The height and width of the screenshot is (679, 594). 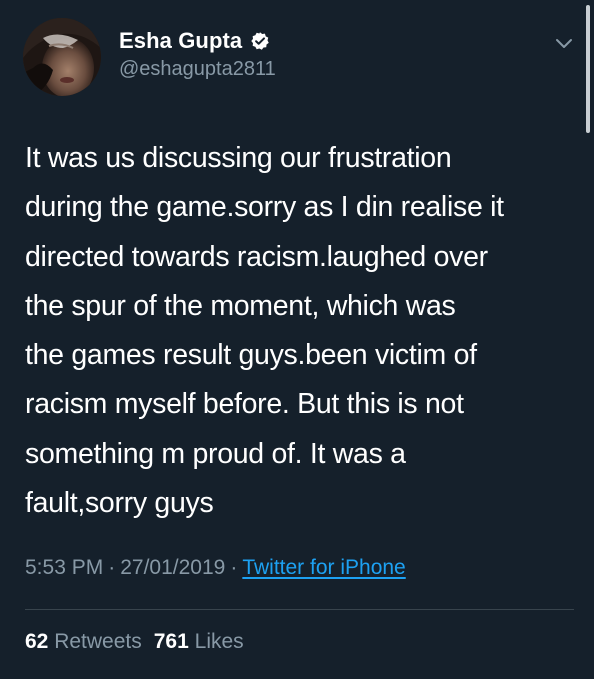 What do you see at coordinates (303, 58) in the screenshot?
I see `tweet-header: Esha Gupta @eshagupta2811` at bounding box center [303, 58].